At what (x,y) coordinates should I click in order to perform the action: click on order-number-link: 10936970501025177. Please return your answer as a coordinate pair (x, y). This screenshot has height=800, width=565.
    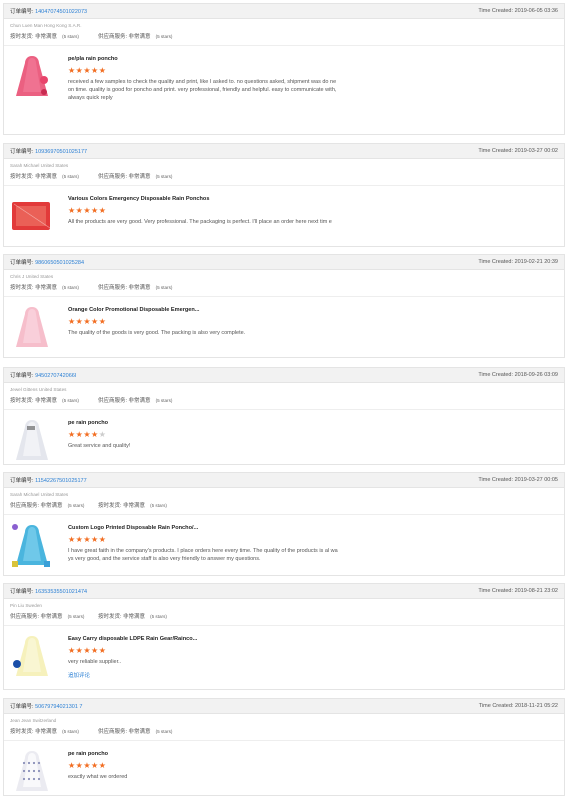
    Looking at the image, I should click on (61, 152).